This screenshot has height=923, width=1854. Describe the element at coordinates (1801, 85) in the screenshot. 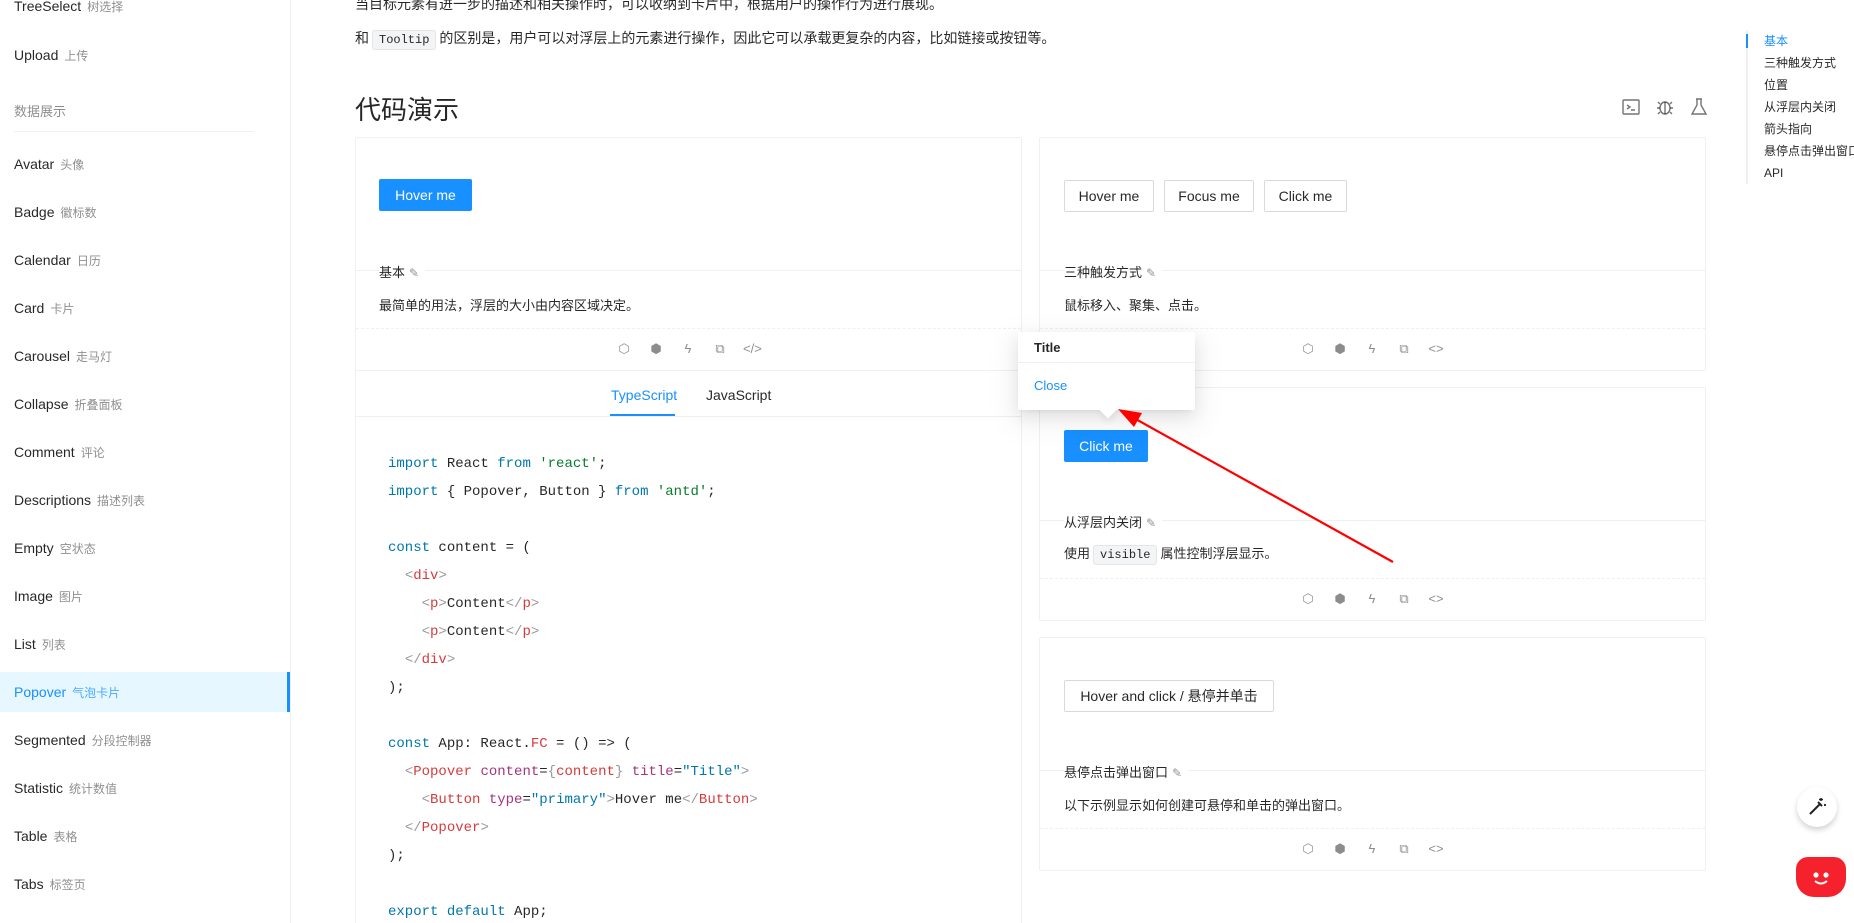

I see `anchor-link: 位置` at that location.